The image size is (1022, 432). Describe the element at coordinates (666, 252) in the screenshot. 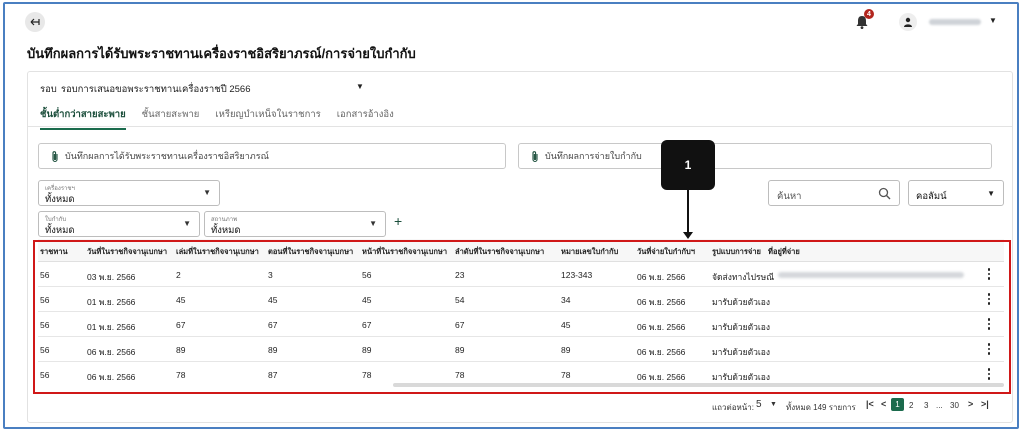

I see `column-header: วันที่จ่ายใบกำกับฯ` at that location.